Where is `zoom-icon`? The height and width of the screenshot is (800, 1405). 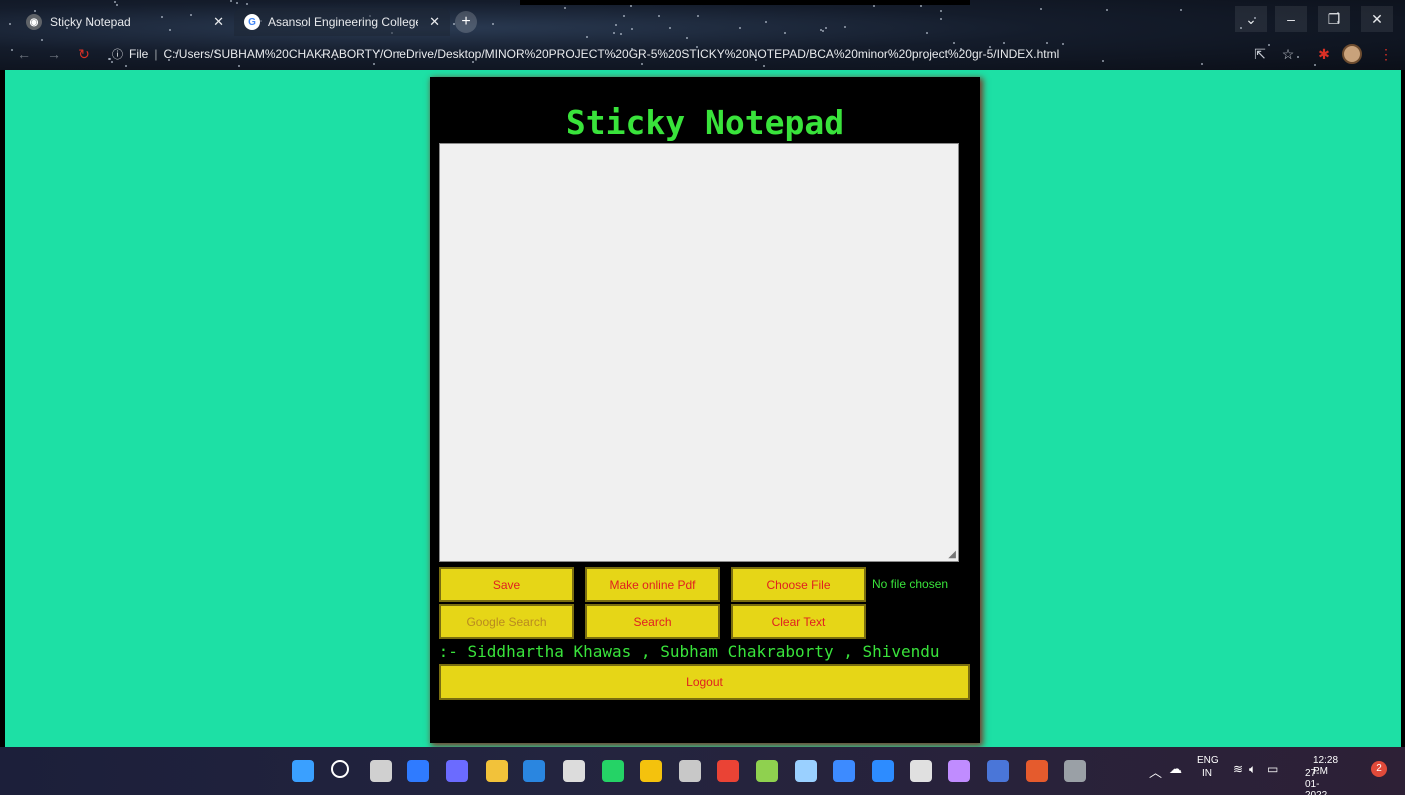
zoom-icon is located at coordinates (883, 771).